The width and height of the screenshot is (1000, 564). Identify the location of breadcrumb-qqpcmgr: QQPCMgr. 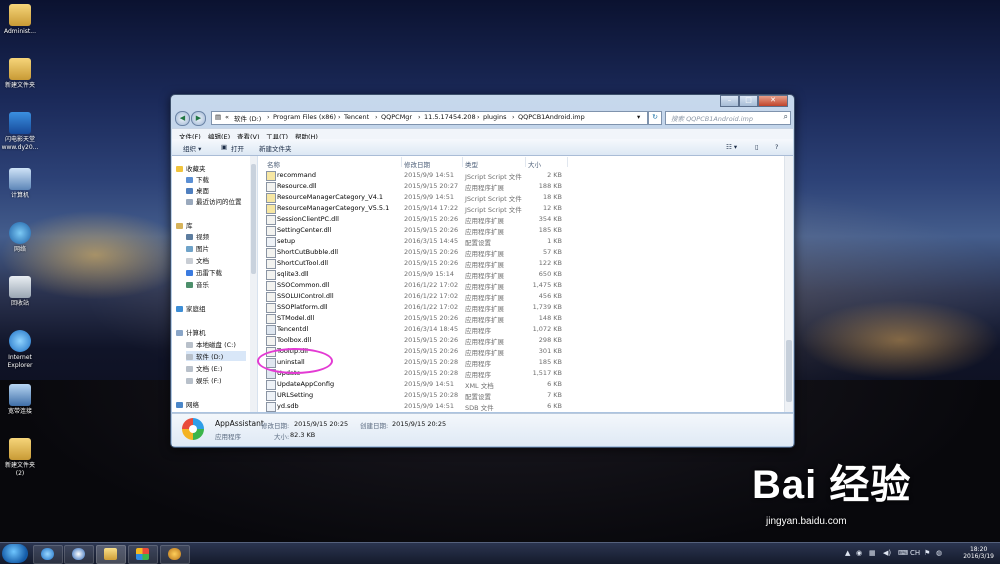
(396, 117).